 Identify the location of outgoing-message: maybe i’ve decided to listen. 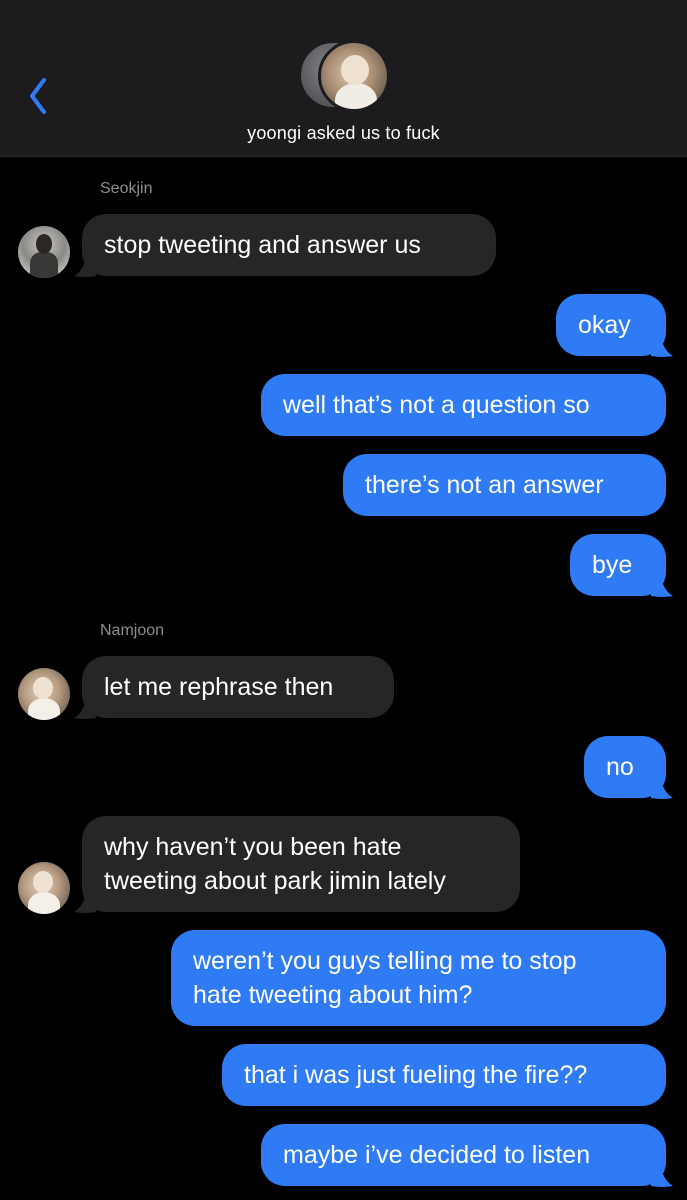
(463, 1155).